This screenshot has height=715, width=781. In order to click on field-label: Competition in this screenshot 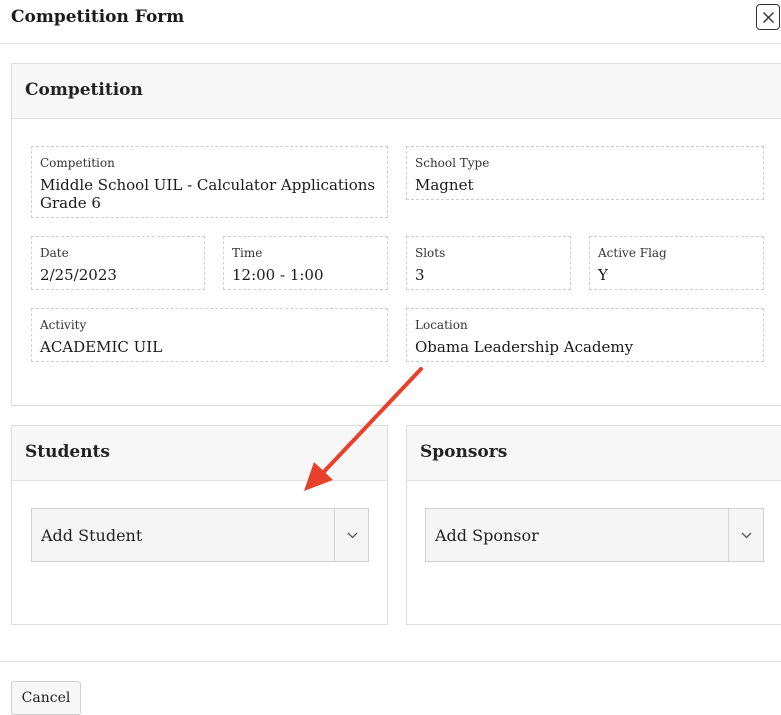, I will do `click(77, 163)`.